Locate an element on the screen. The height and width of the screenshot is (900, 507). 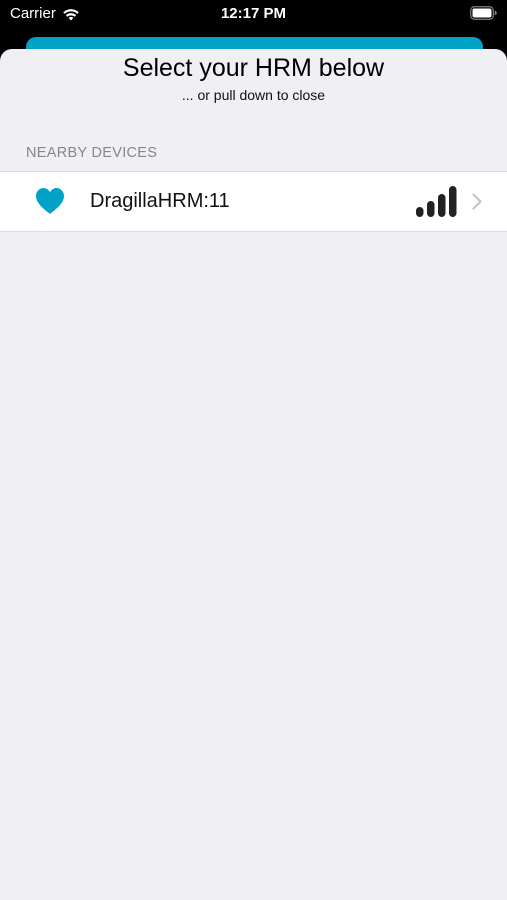
sheet-subtitle: ... or pull down to close is located at coordinates (253, 95).